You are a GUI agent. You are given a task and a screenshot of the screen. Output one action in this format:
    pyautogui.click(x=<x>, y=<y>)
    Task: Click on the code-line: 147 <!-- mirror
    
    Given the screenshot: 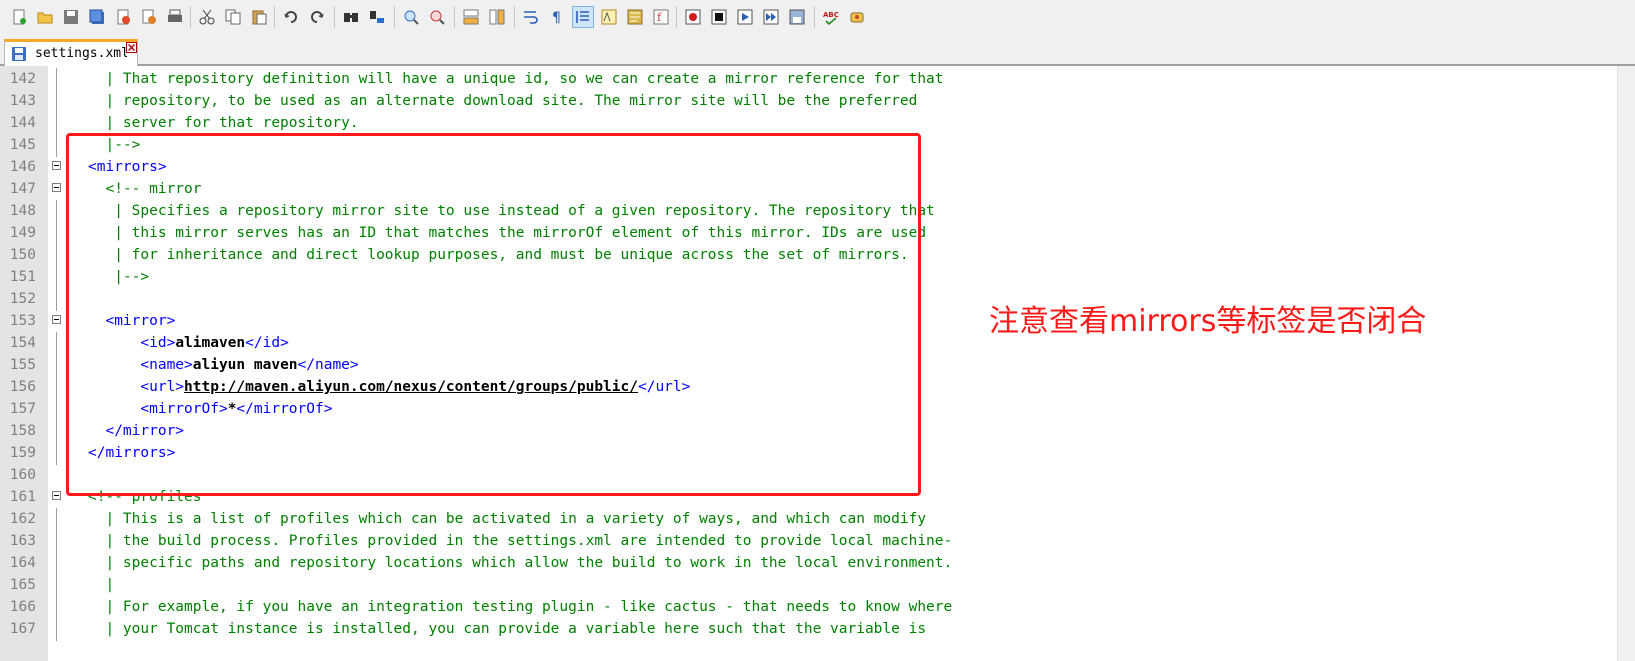 What is the action you would take?
    pyautogui.click(x=809, y=189)
    